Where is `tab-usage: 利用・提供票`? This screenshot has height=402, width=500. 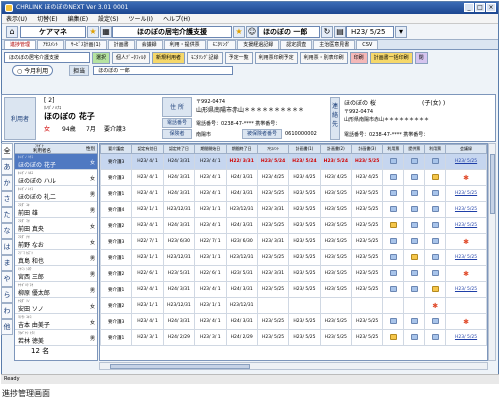
tab-usage: 利用・提供票 is located at coordinates (184, 44).